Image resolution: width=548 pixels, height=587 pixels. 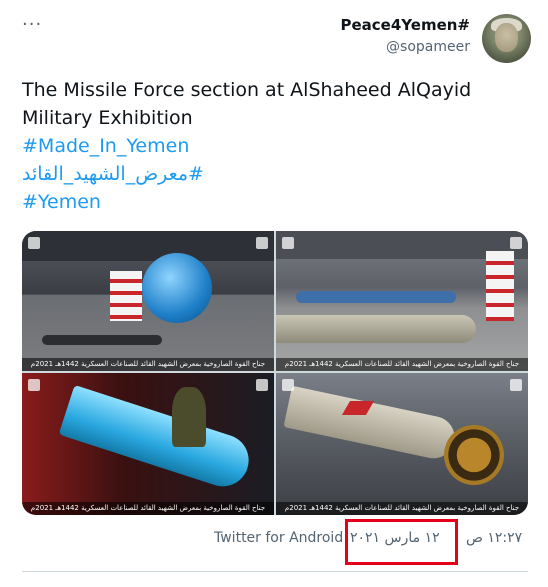 What do you see at coordinates (275, 571) in the screenshot?
I see `divider` at bounding box center [275, 571].